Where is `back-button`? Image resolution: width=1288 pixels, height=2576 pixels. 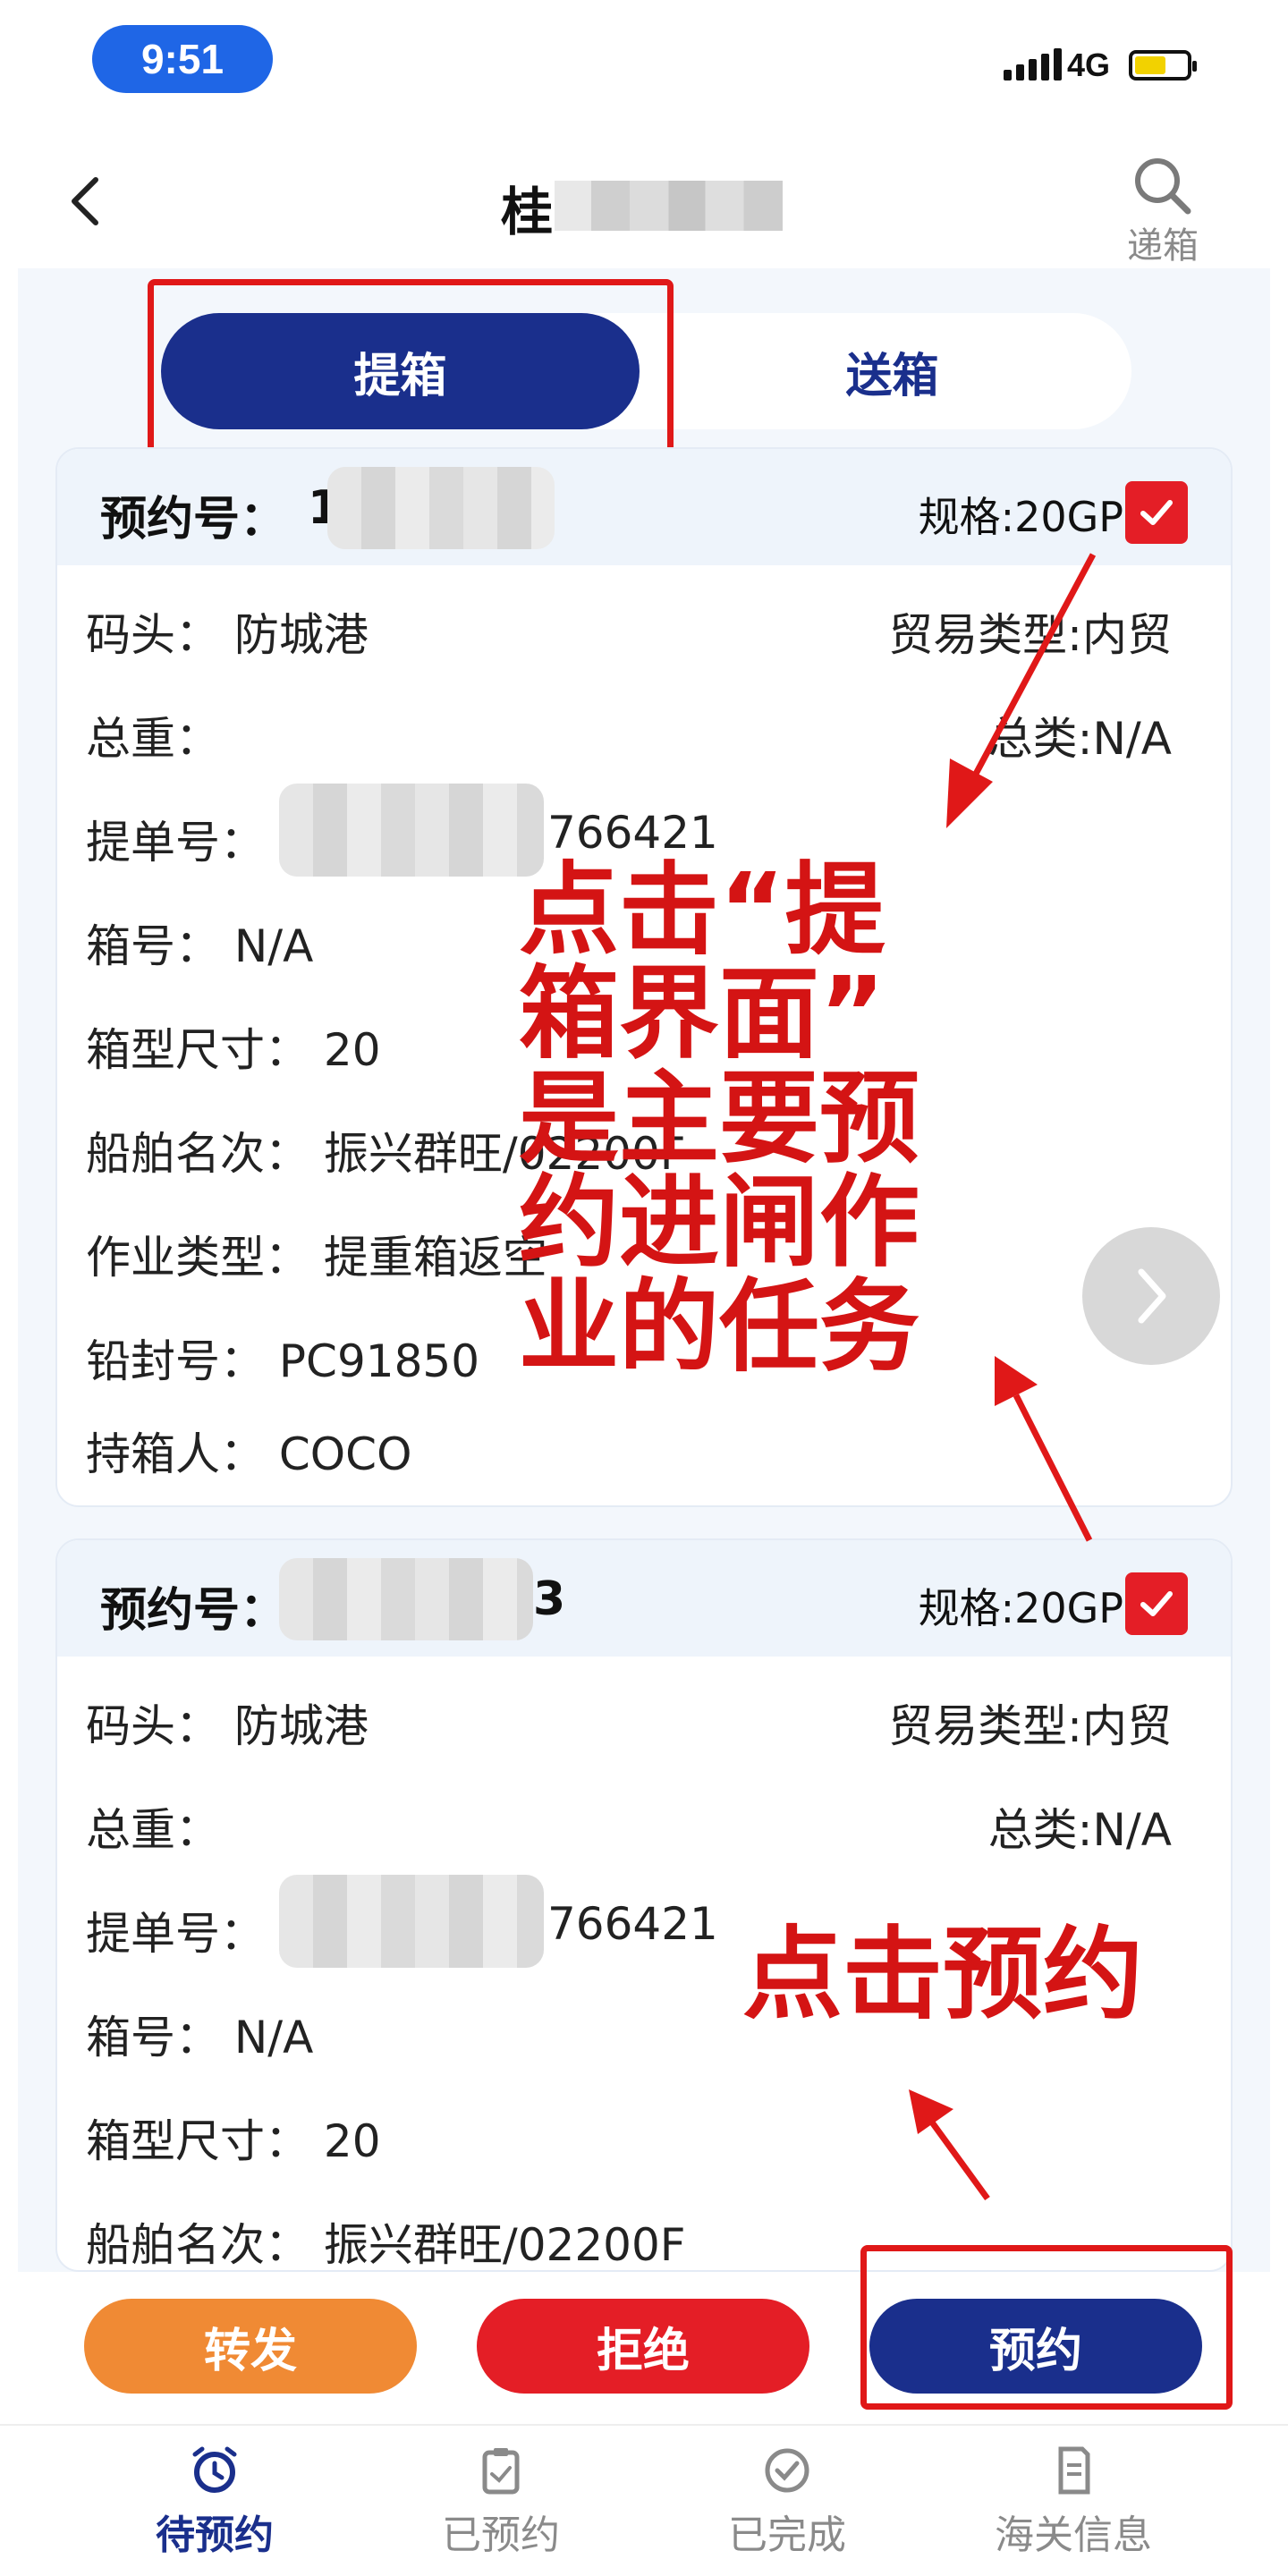
back-button is located at coordinates (85, 201).